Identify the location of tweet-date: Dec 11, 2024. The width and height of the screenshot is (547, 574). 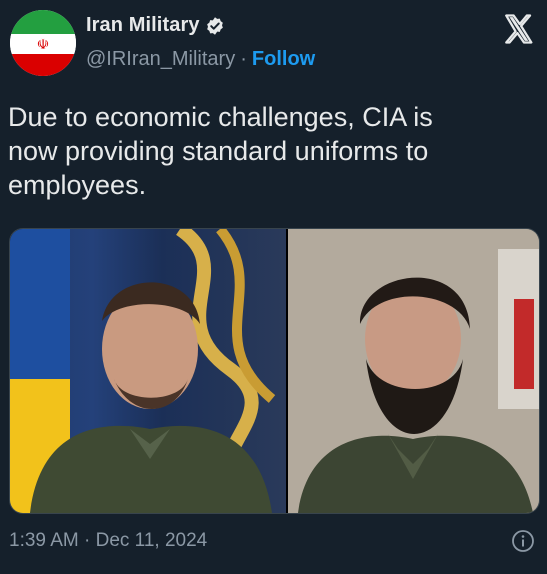
(151, 540).